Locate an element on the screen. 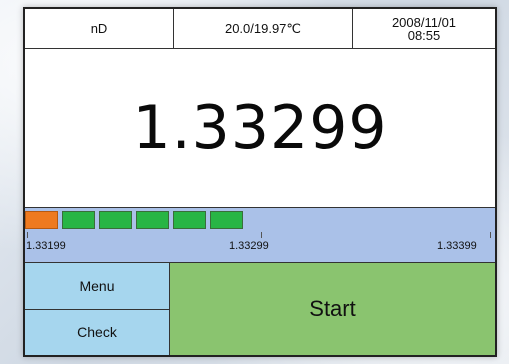 The width and height of the screenshot is (509, 364). menu-button: Menu is located at coordinates (97, 286).